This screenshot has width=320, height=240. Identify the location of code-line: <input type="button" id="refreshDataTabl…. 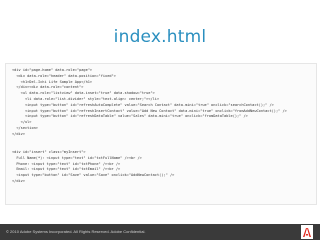
(130, 116).